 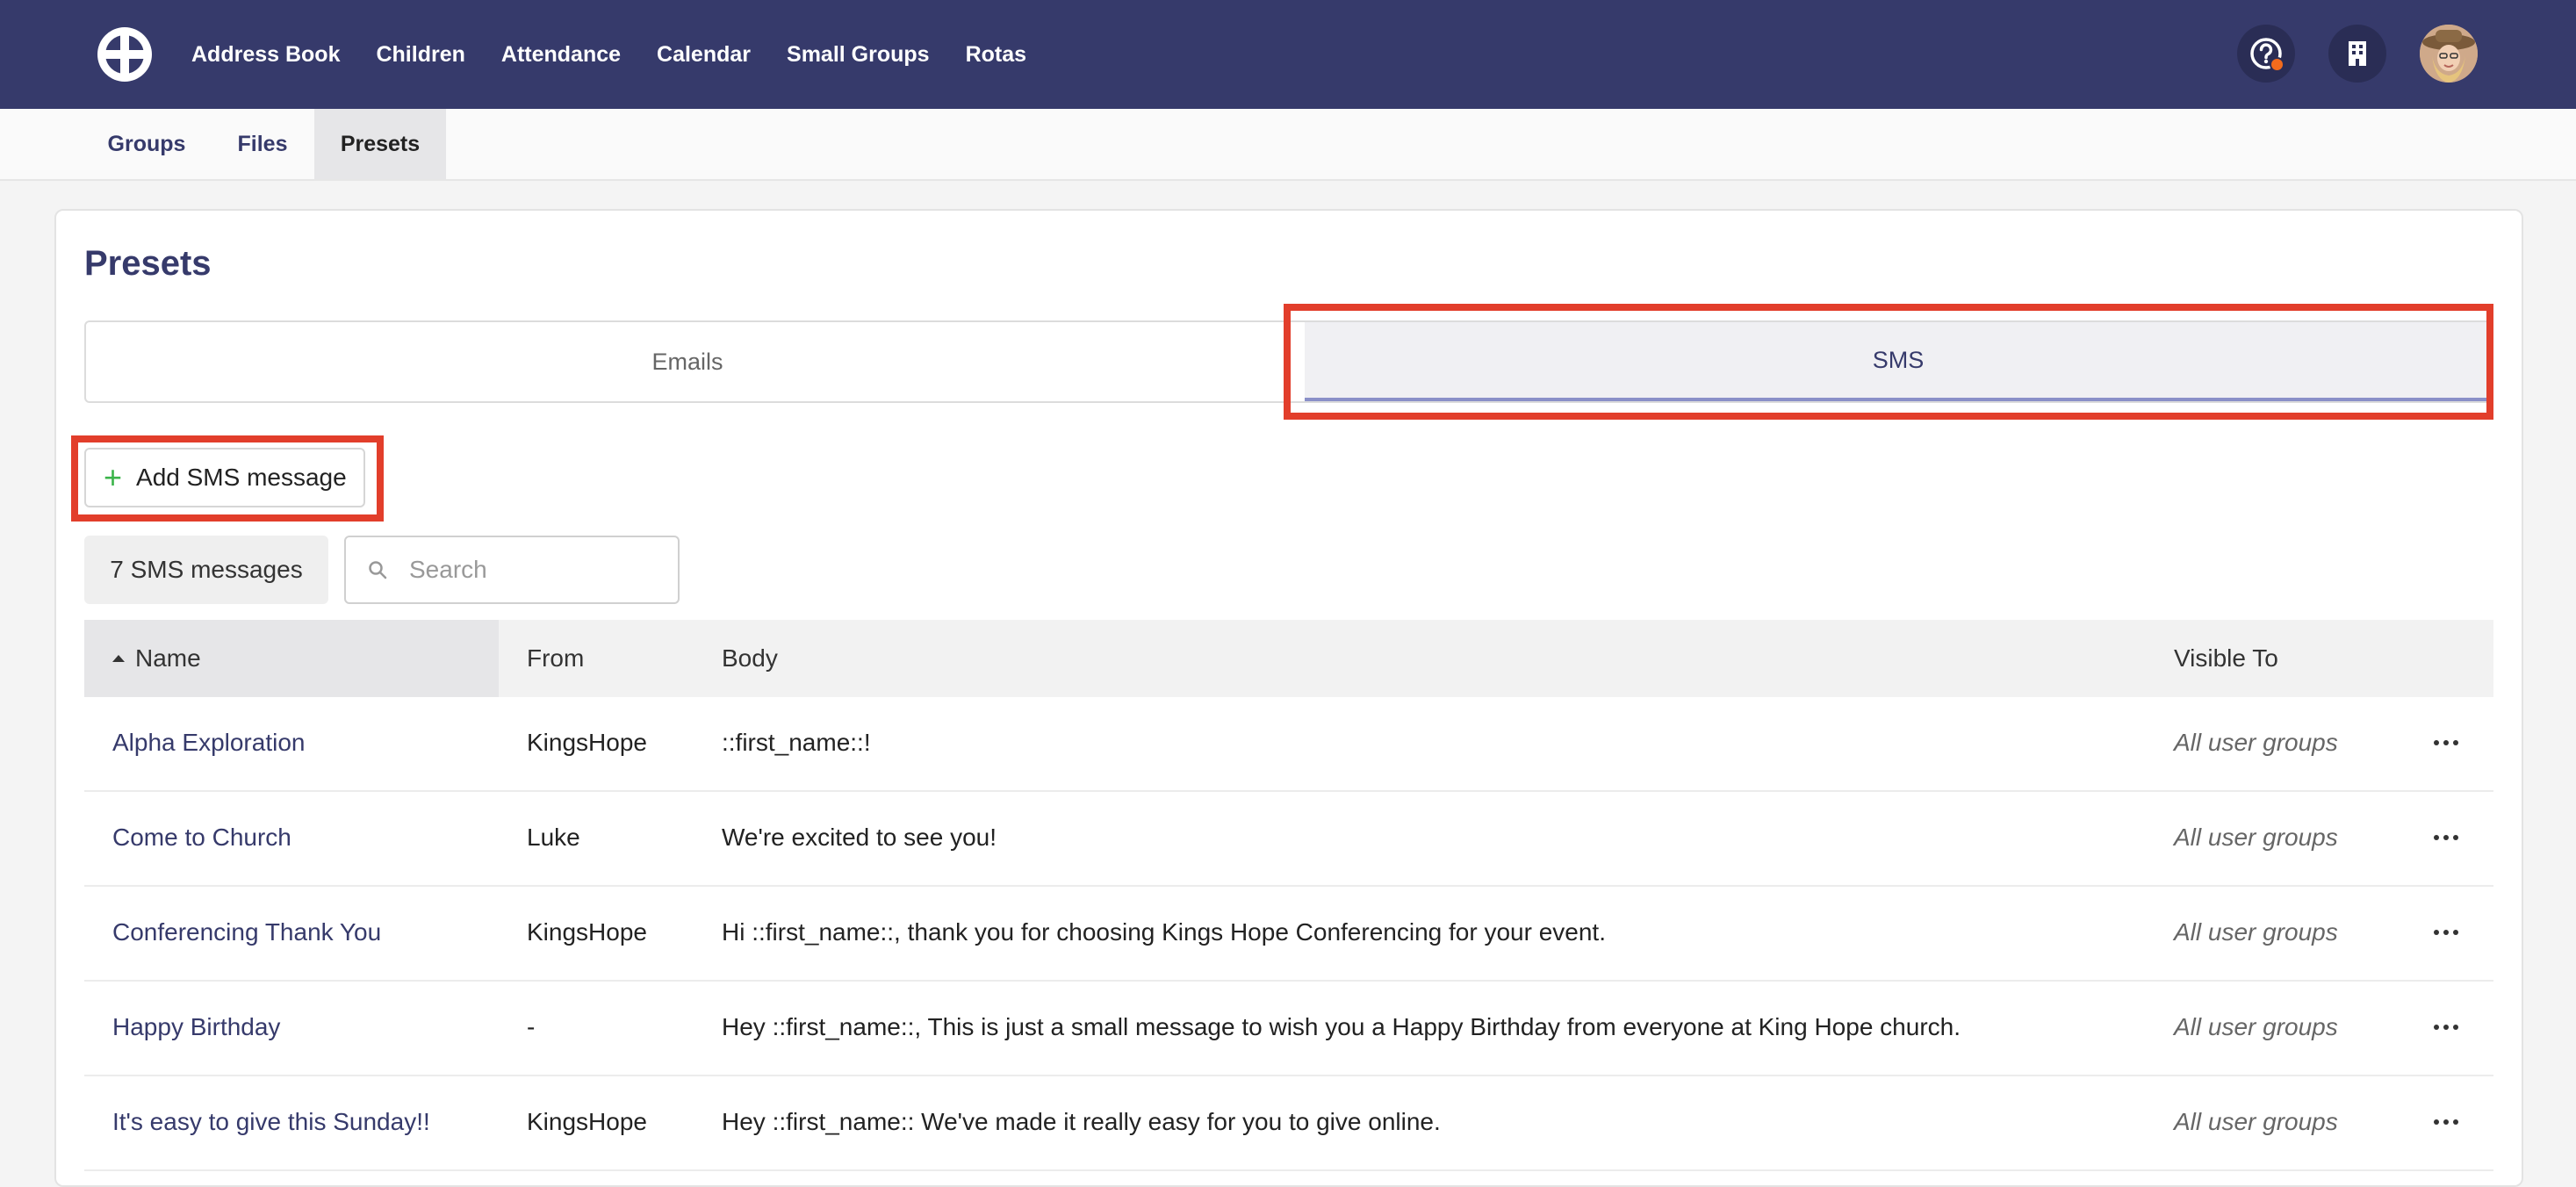 What do you see at coordinates (796, 742) in the screenshot?
I see `preset-body: ::first_name::!` at bounding box center [796, 742].